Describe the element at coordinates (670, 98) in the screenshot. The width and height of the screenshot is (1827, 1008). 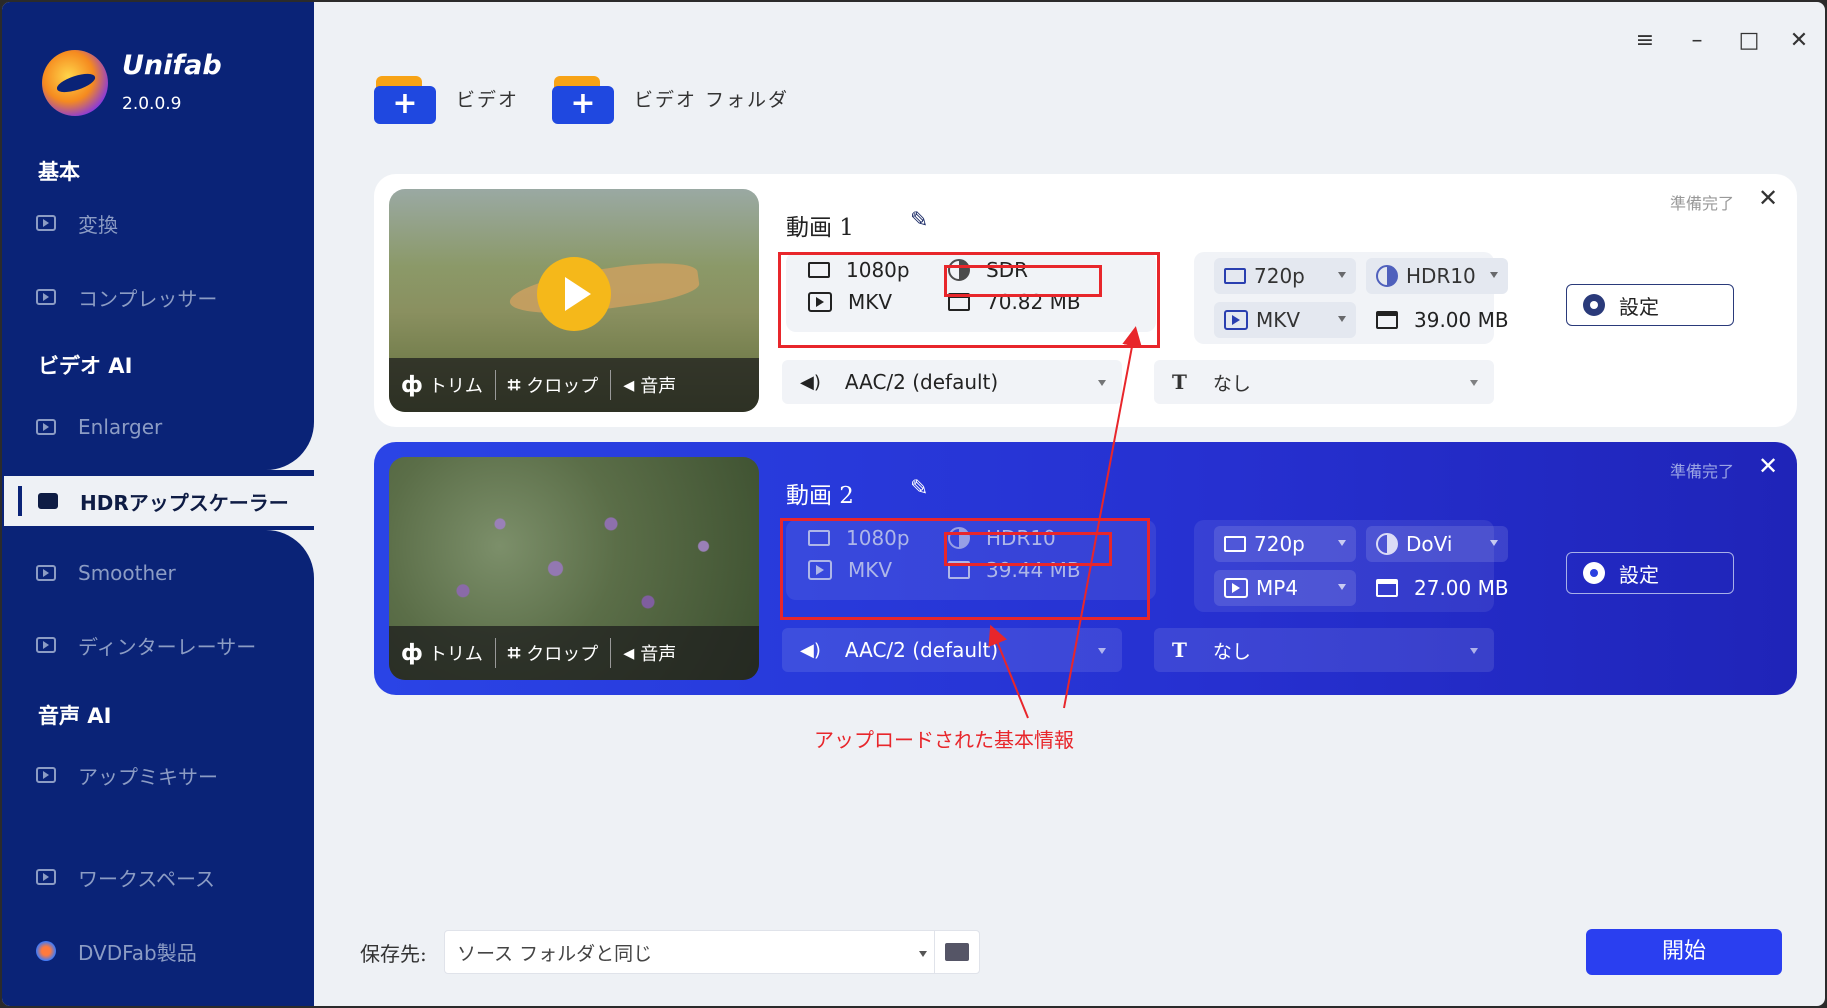
I see `add-folder-button: + ビデオ フォルダ` at that location.